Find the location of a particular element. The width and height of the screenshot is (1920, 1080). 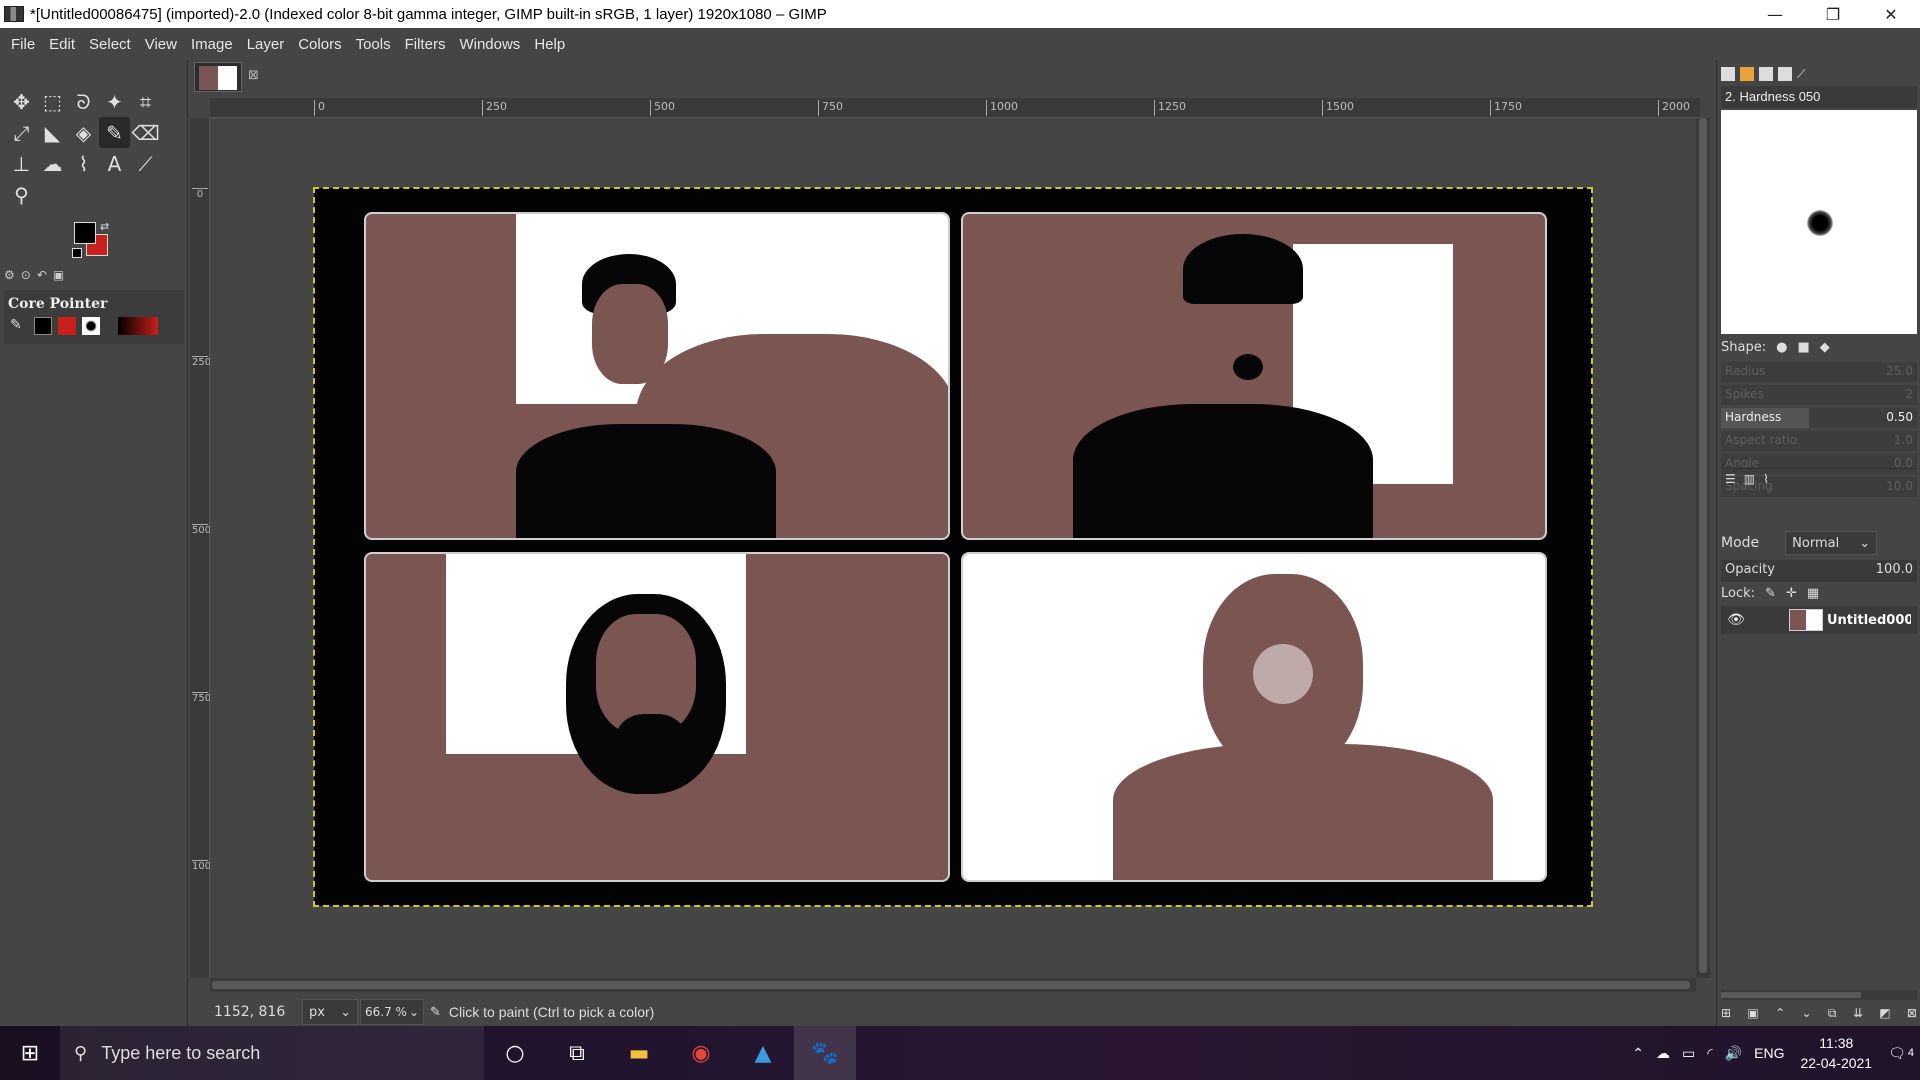

foreground-color-swatch is located at coordinates (85, 233).